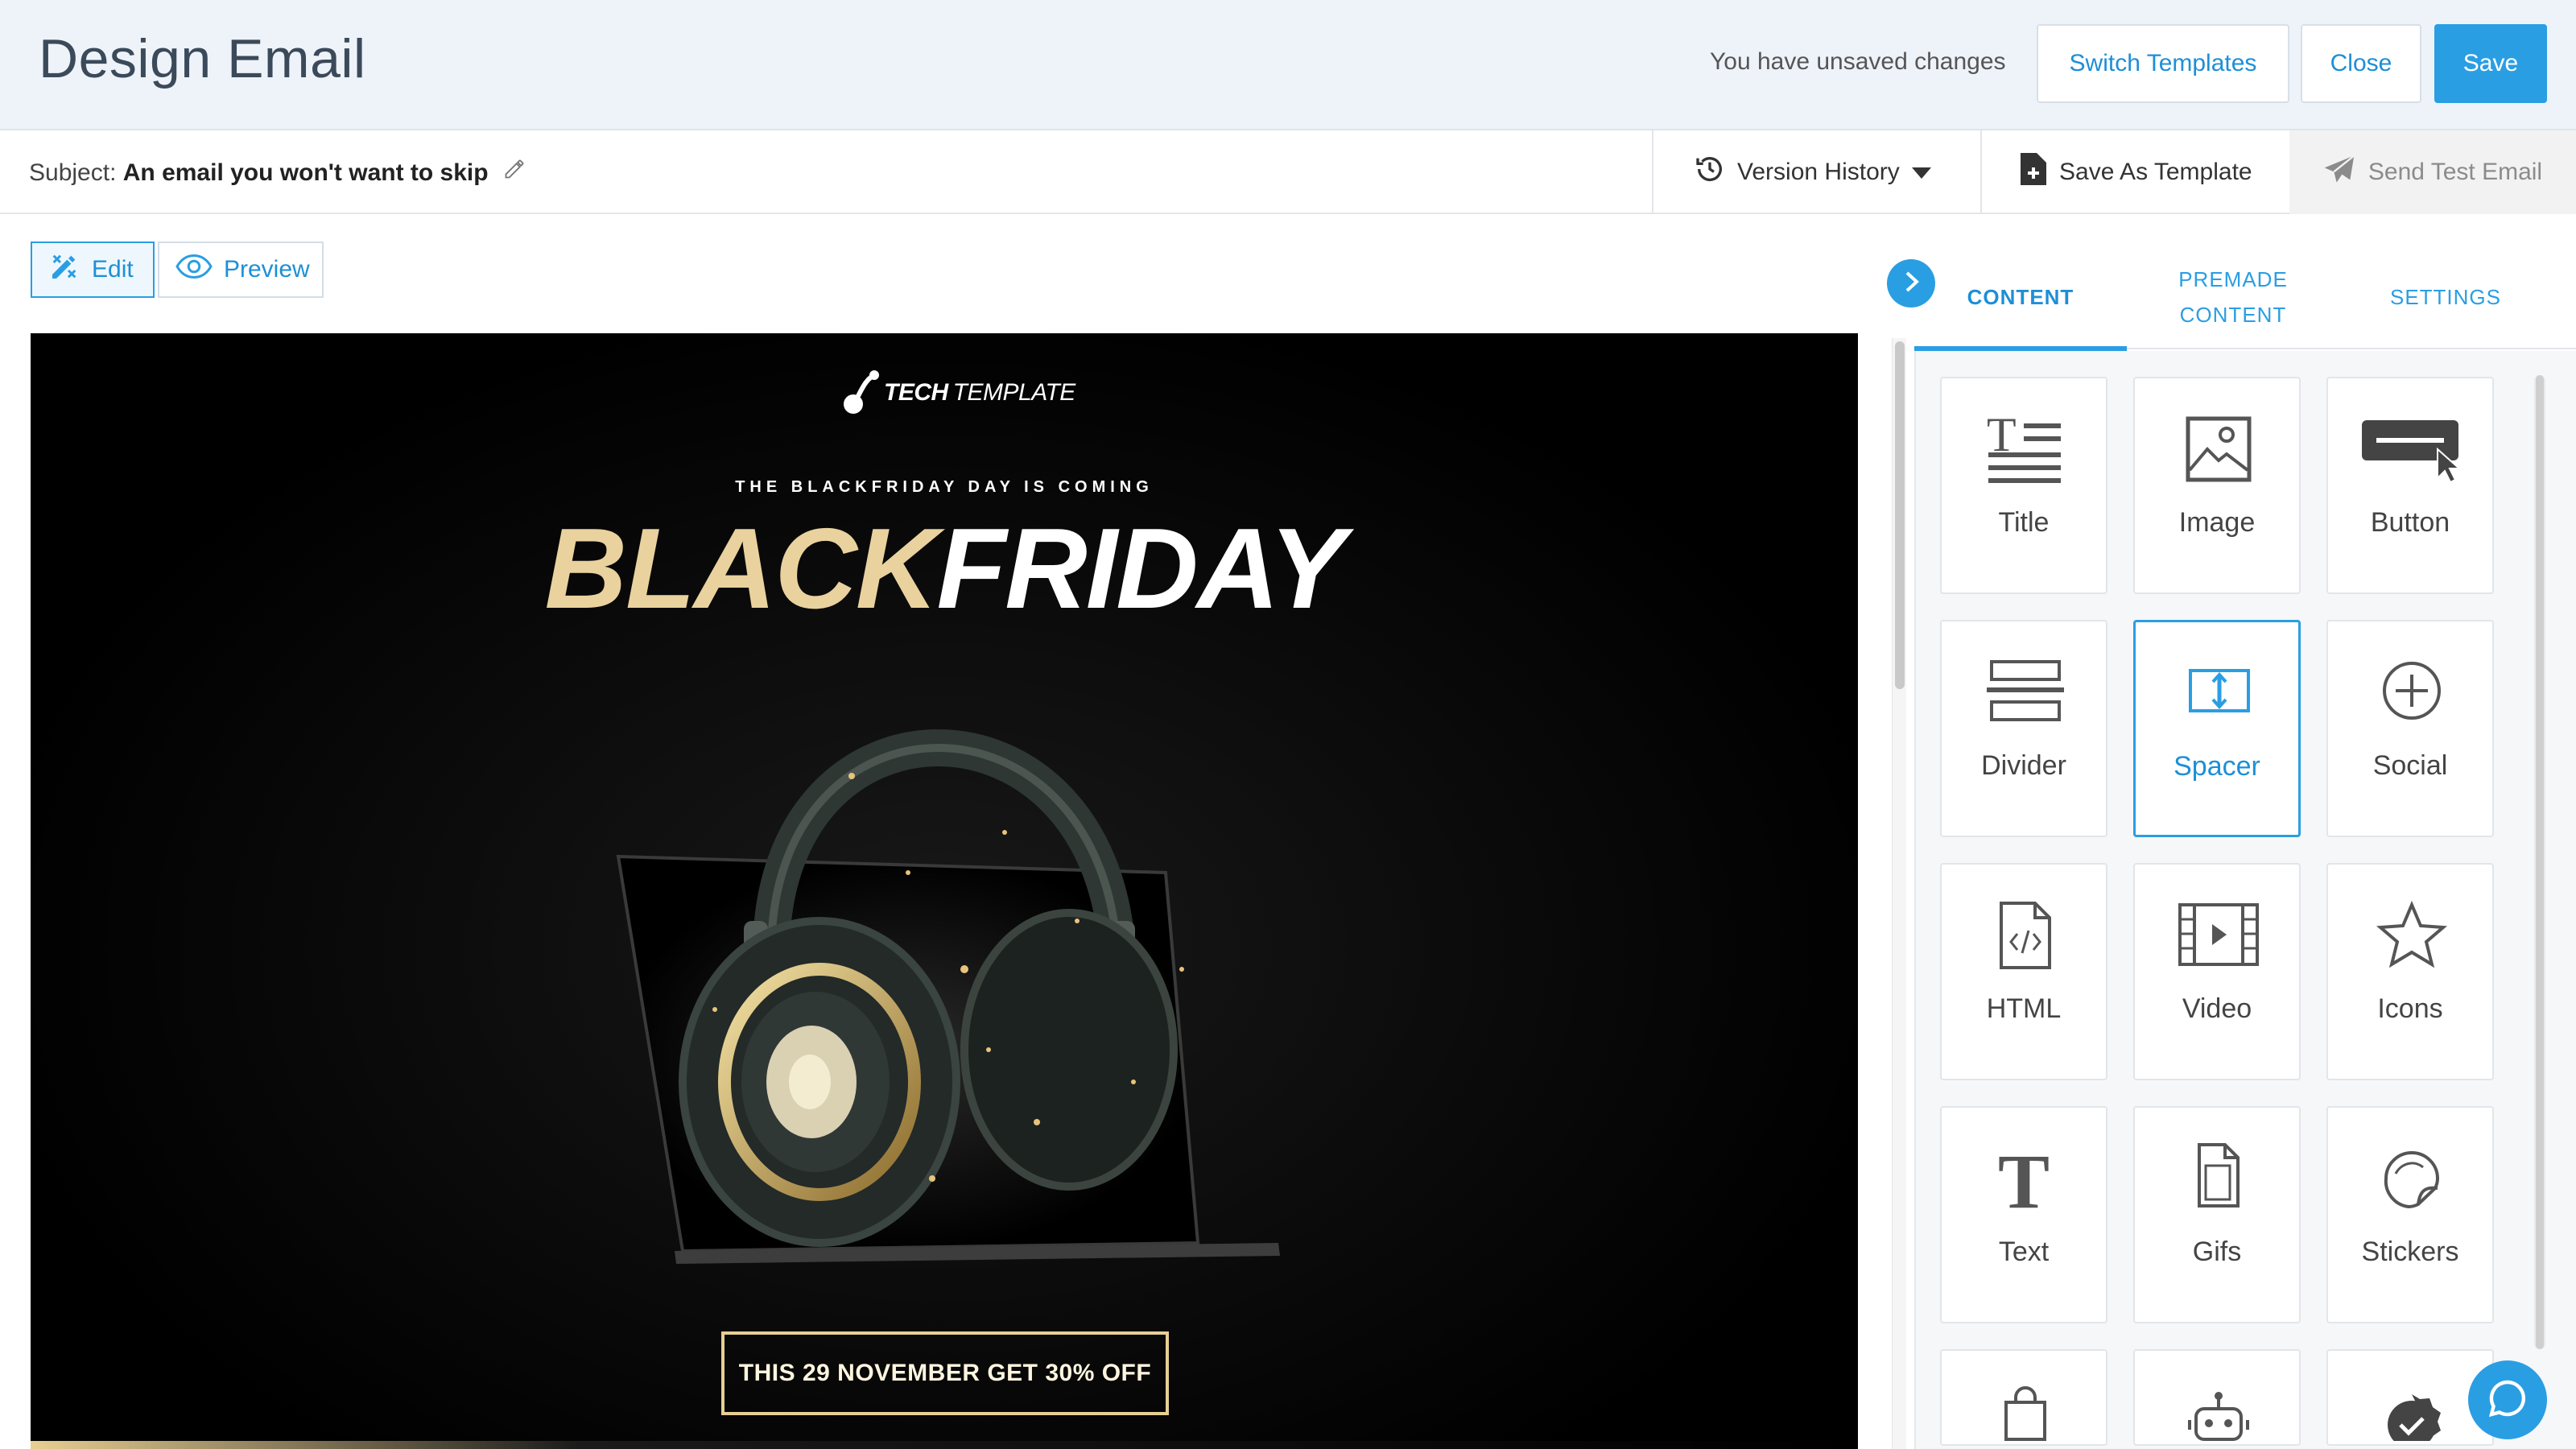 The width and height of the screenshot is (2576, 1449). What do you see at coordinates (1140, 569) in the screenshot?
I see `headline-part-friday: FRIDAY` at bounding box center [1140, 569].